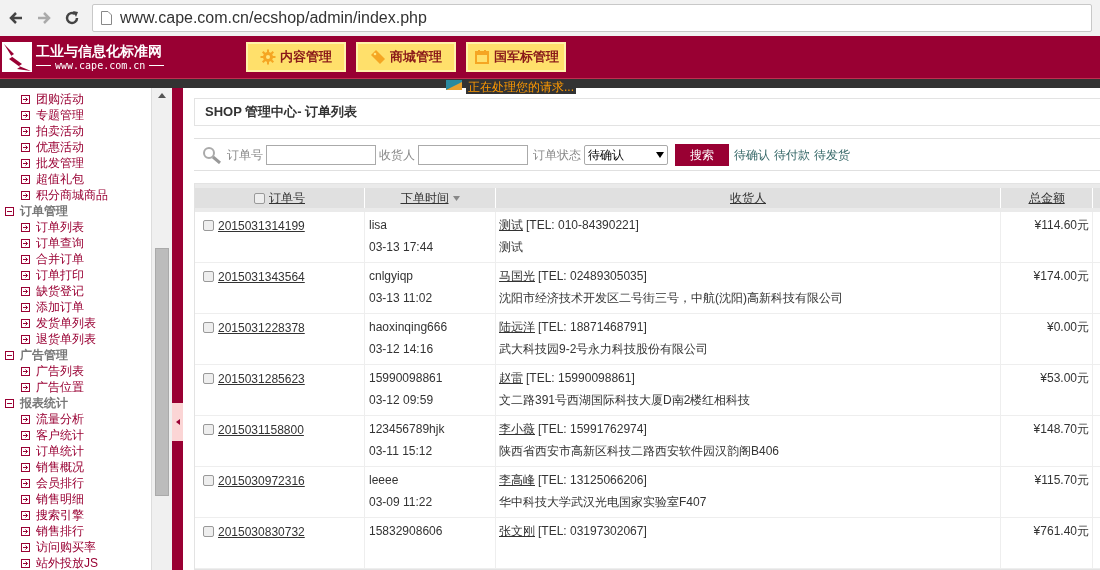  What do you see at coordinates (75, 275) in the screenshot?
I see `sidebar-item: 订单打印` at bounding box center [75, 275].